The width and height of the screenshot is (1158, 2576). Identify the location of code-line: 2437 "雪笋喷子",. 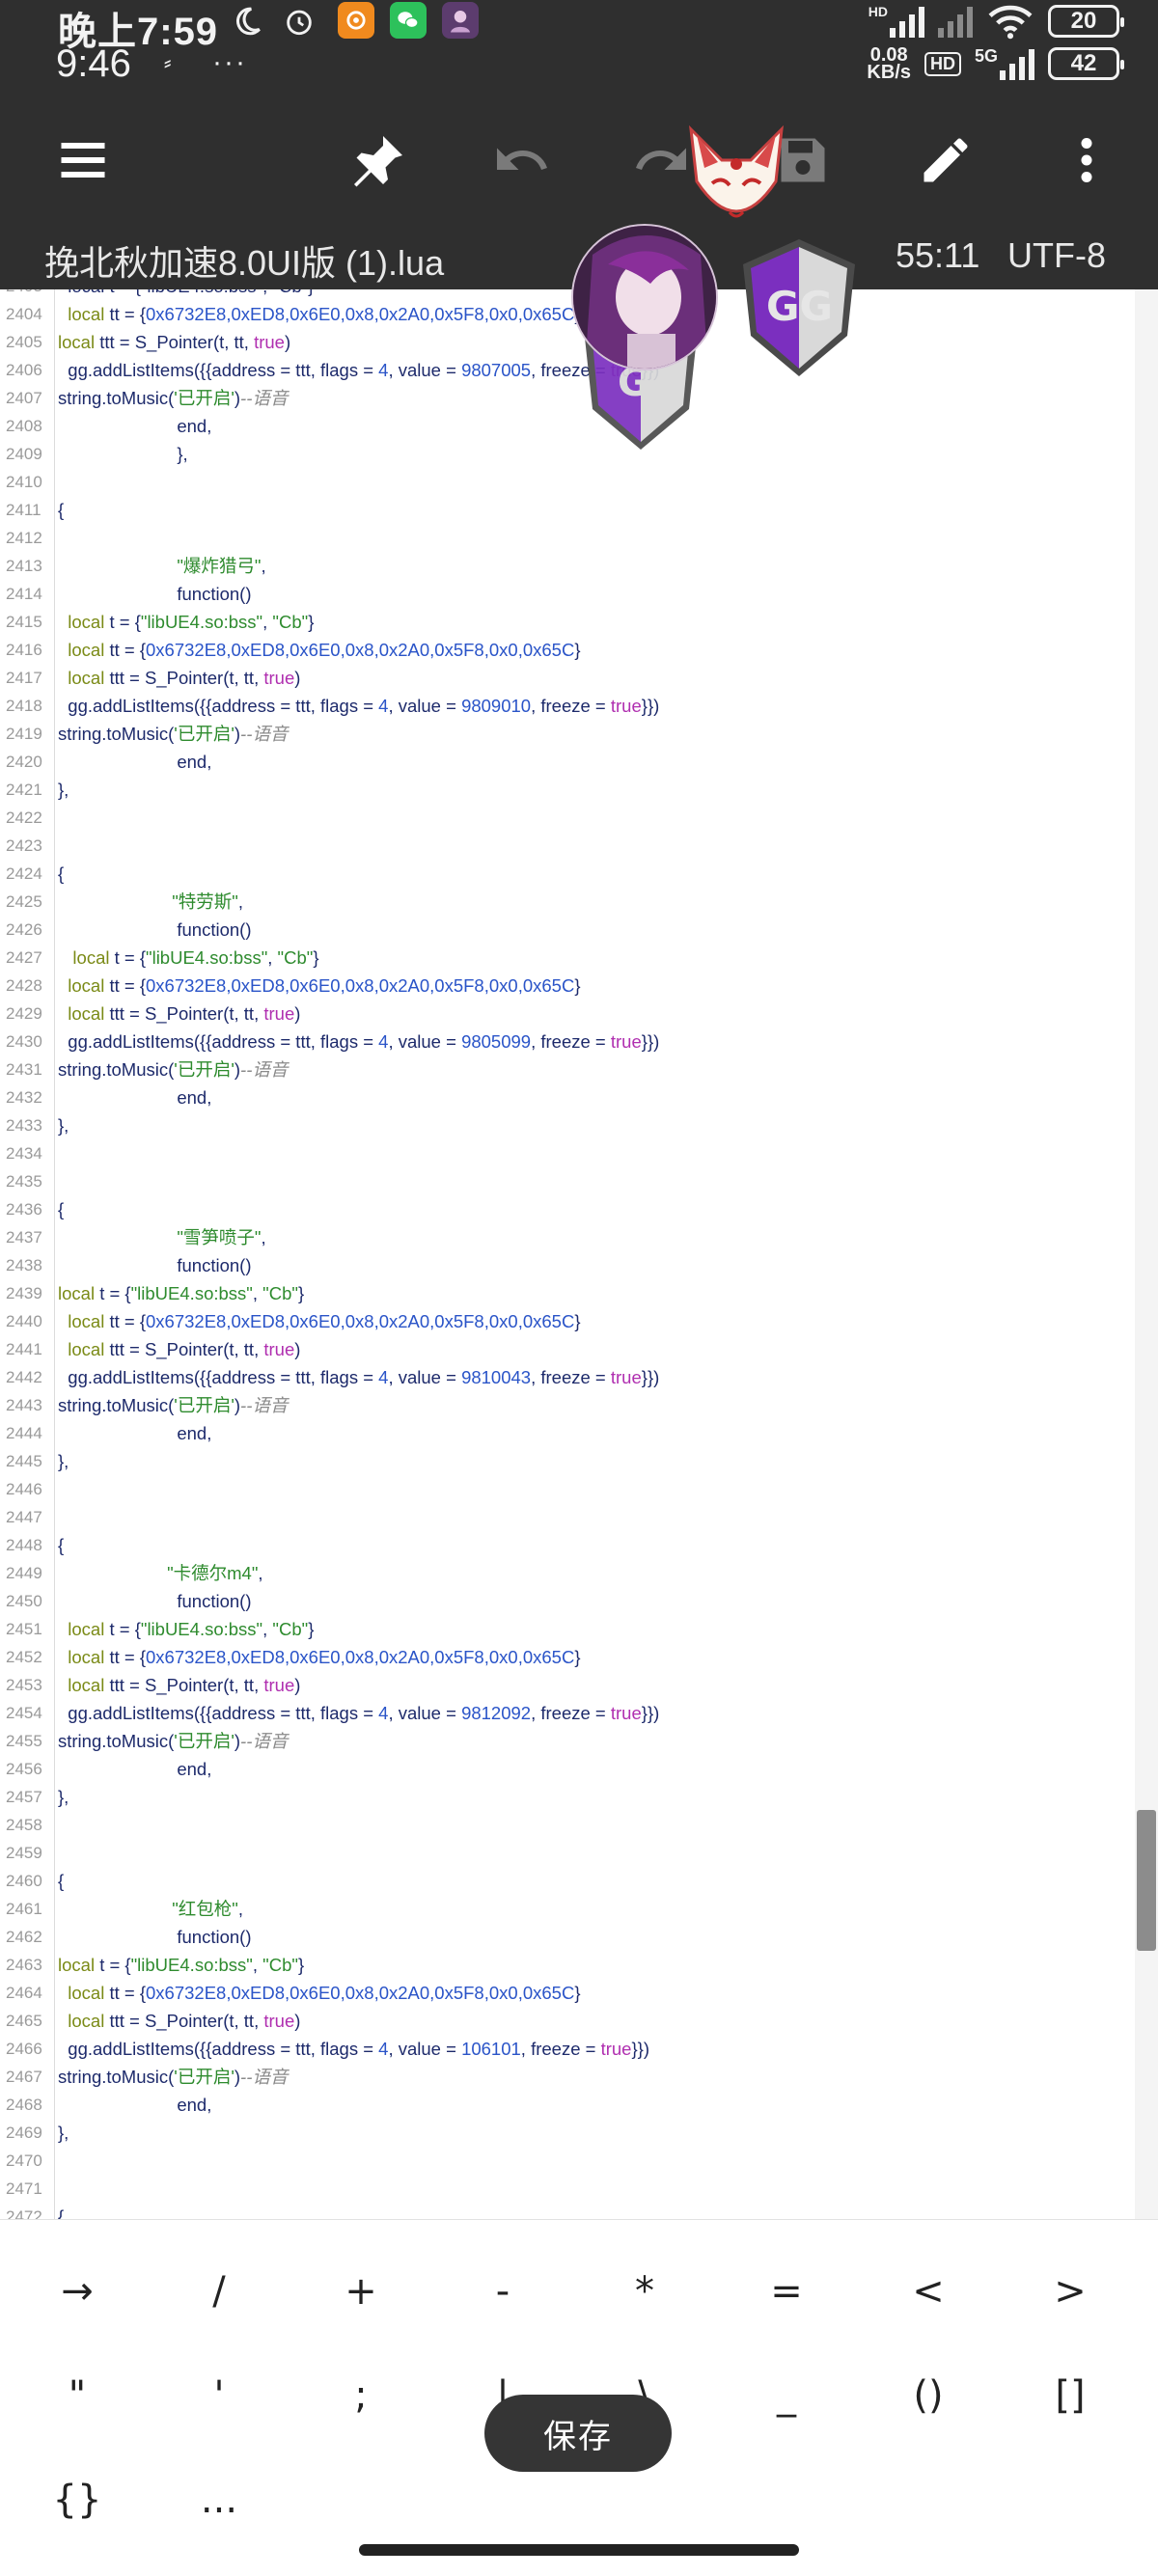
(567, 1237).